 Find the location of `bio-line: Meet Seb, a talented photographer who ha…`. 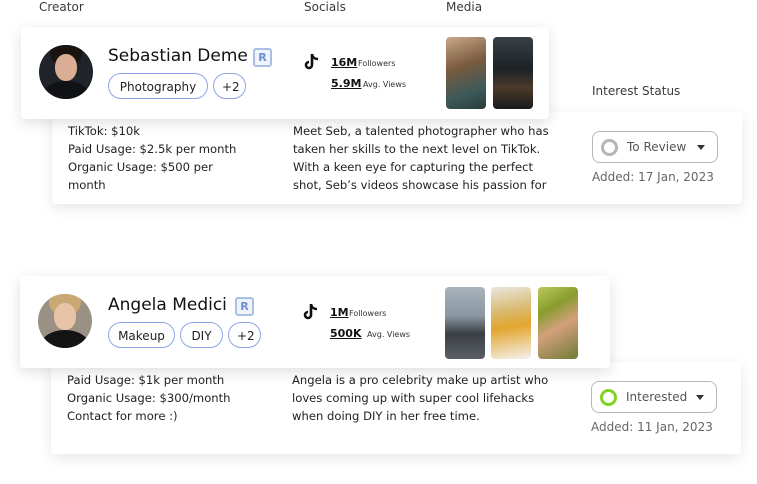

bio-line: Meet Seb, a talented photographer who ha… is located at coordinates (421, 131).